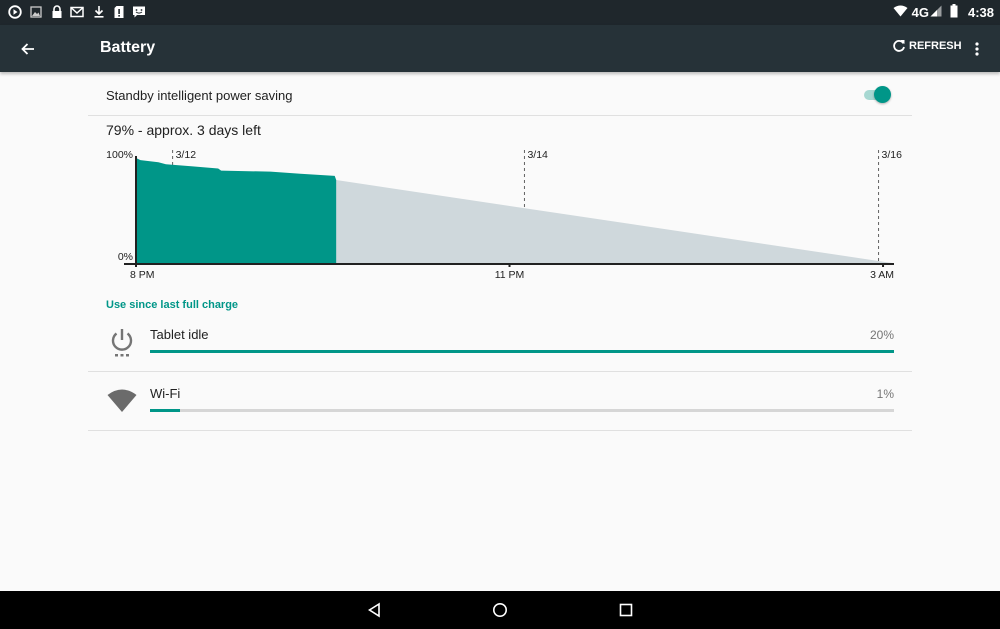  I want to click on power-icon, so click(122, 343).